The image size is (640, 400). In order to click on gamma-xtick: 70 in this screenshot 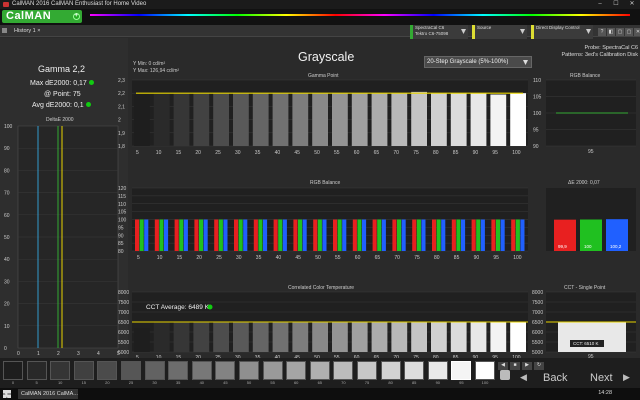, I will do `click(396, 153)`.